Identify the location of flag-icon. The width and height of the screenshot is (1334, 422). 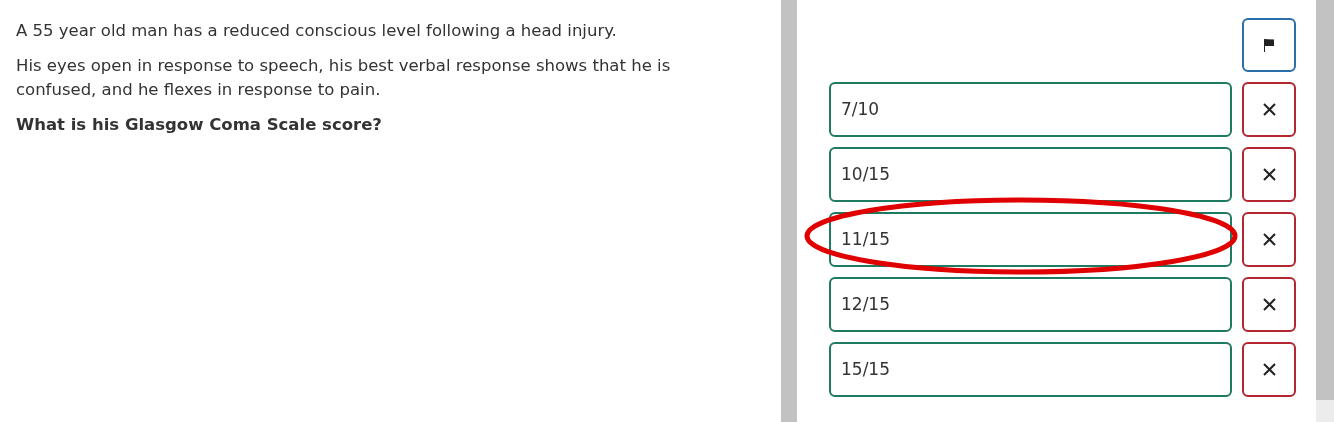
(1269, 45).